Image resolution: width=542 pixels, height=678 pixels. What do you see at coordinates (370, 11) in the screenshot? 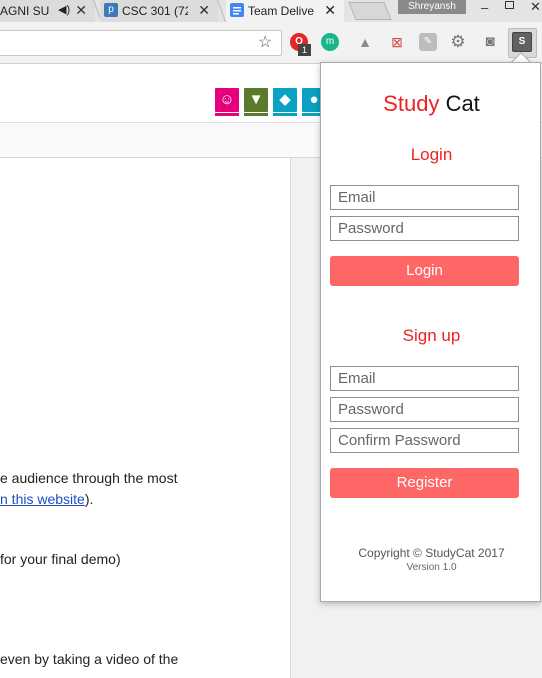
I see `new-tab-button` at bounding box center [370, 11].